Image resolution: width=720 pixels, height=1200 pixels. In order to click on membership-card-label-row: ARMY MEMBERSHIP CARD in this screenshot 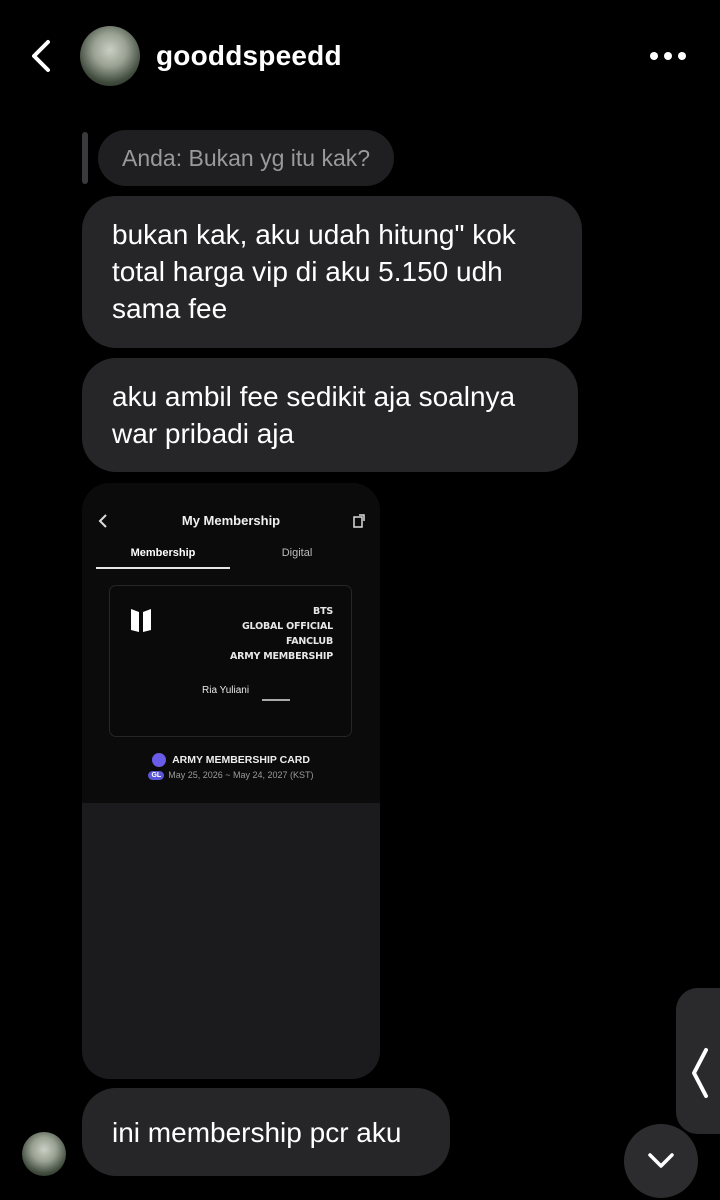, I will do `click(231, 760)`.